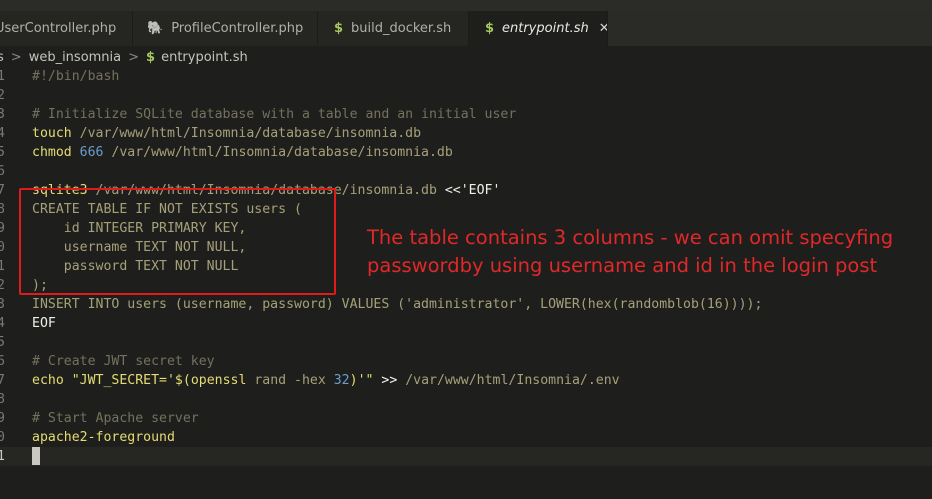 This screenshot has width=932, height=499. What do you see at coordinates (58, 28) in the screenshot?
I see `tab-label: UserController.php` at bounding box center [58, 28].